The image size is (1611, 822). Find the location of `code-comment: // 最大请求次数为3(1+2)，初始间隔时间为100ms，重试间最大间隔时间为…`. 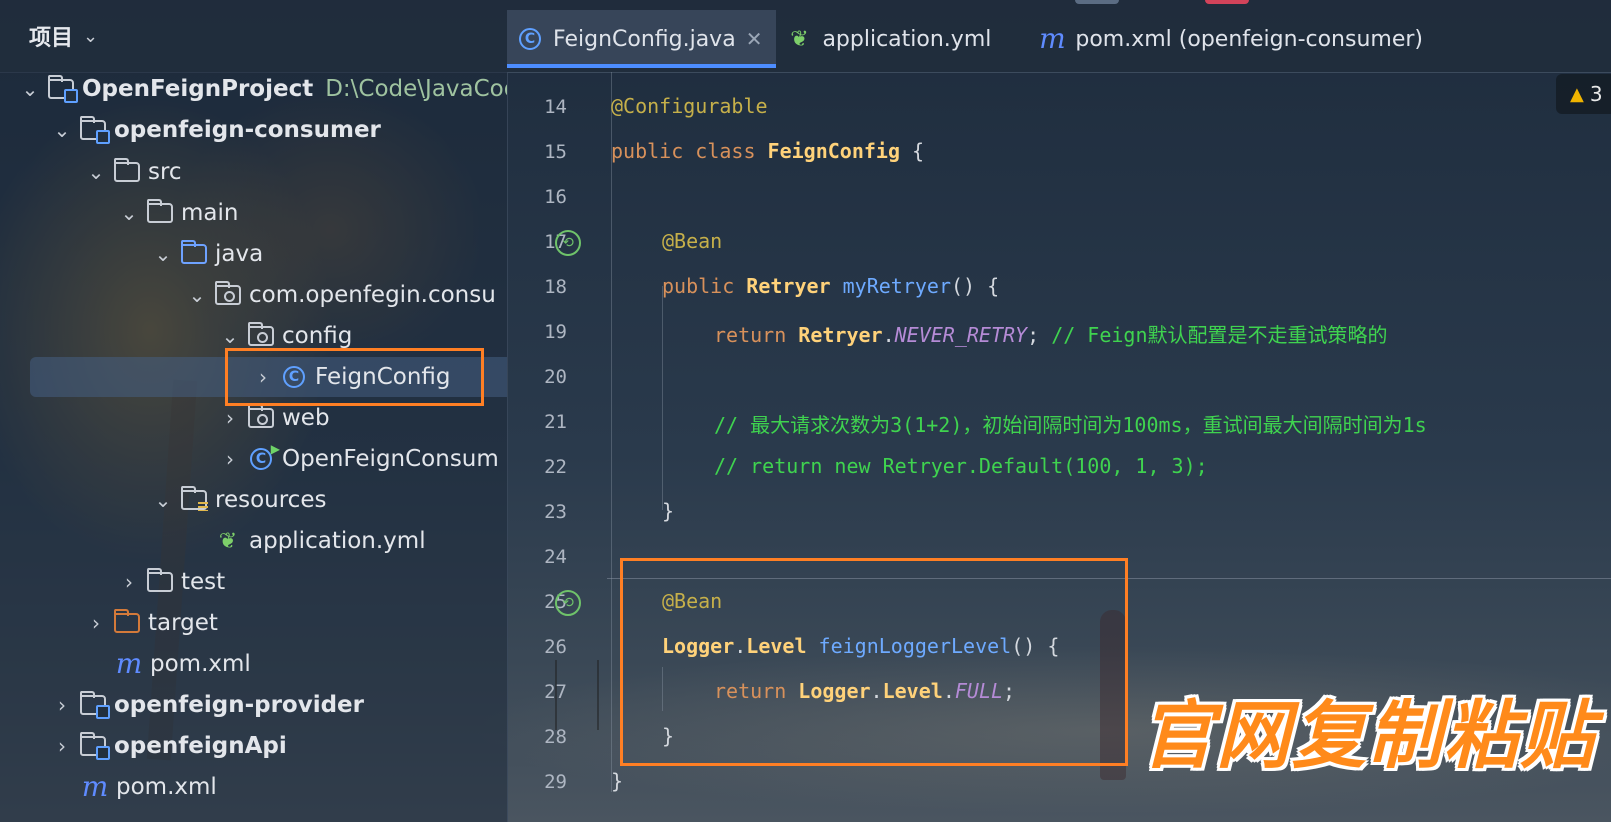

code-comment: // 最大请求次数为3(1+2)，初始间隔时间为100ms，重试间最大间隔时间为… is located at coordinates (1070, 425).